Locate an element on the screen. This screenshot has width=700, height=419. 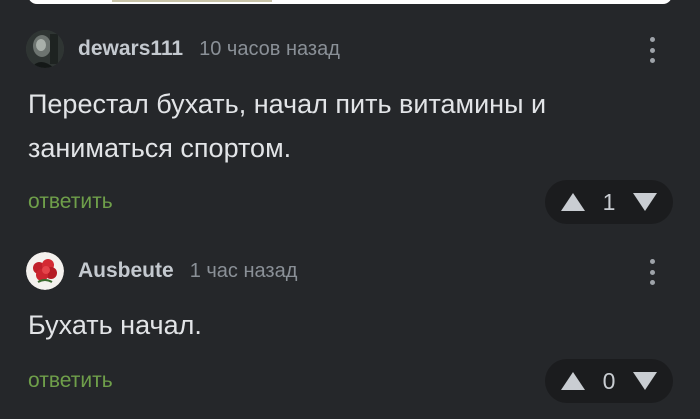
timestamp: 1 час назад is located at coordinates (244, 271).